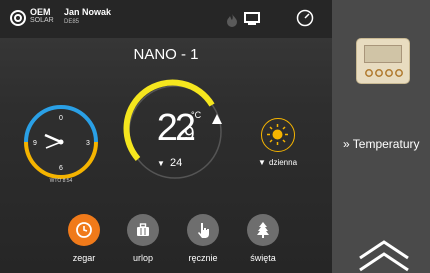  Describe the element at coordinates (61, 142) in the screenshot. I see `analog-clock: 0 3 6 9` at that location.